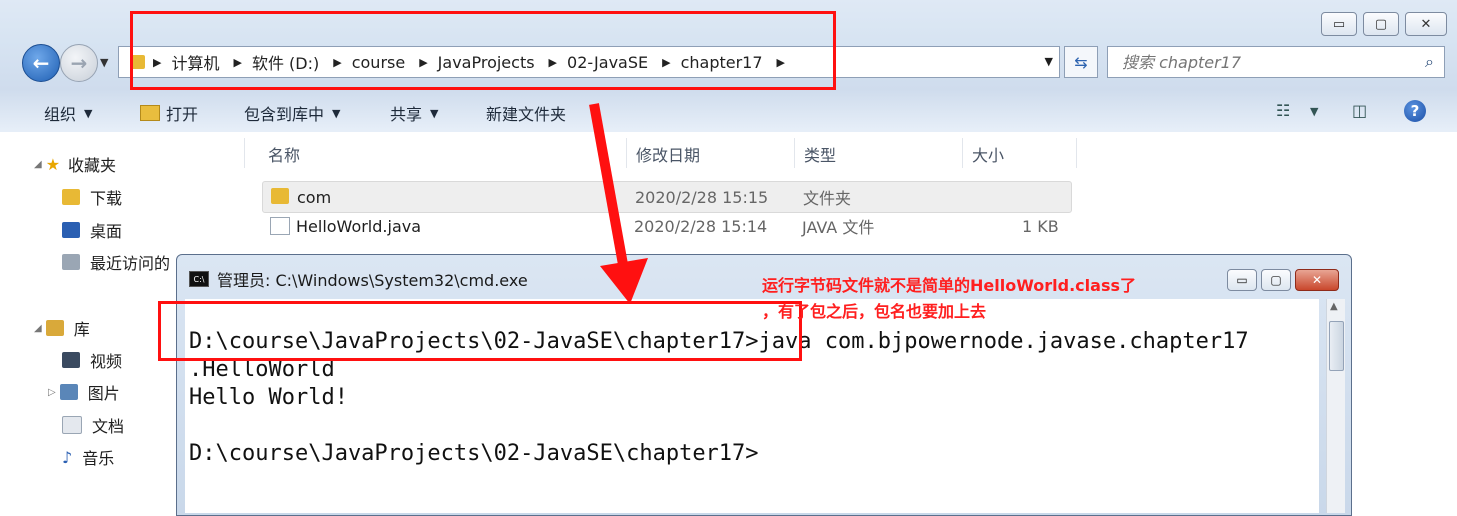 The width and height of the screenshot is (1457, 516). I want to click on help-icon: ?, so click(1415, 111).